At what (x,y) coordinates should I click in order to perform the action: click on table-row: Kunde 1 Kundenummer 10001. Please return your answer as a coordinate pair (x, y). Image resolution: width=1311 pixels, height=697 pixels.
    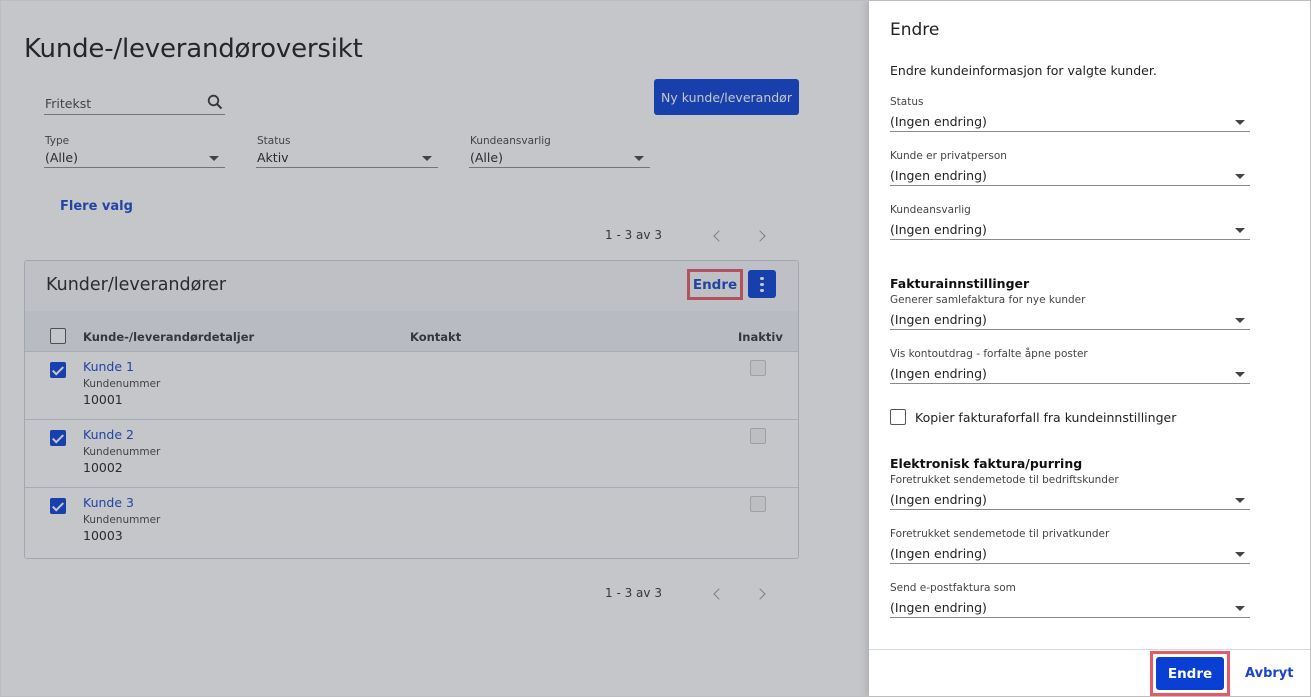
    Looking at the image, I should click on (411, 386).